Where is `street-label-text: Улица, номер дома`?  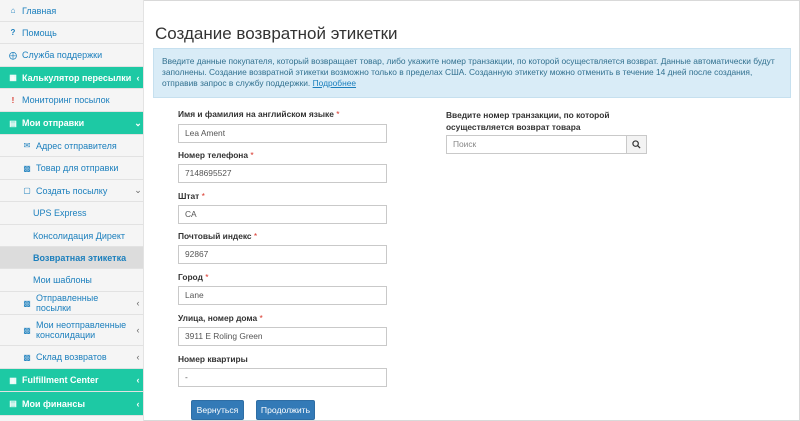 street-label-text: Улица, номер дома is located at coordinates (218, 318).